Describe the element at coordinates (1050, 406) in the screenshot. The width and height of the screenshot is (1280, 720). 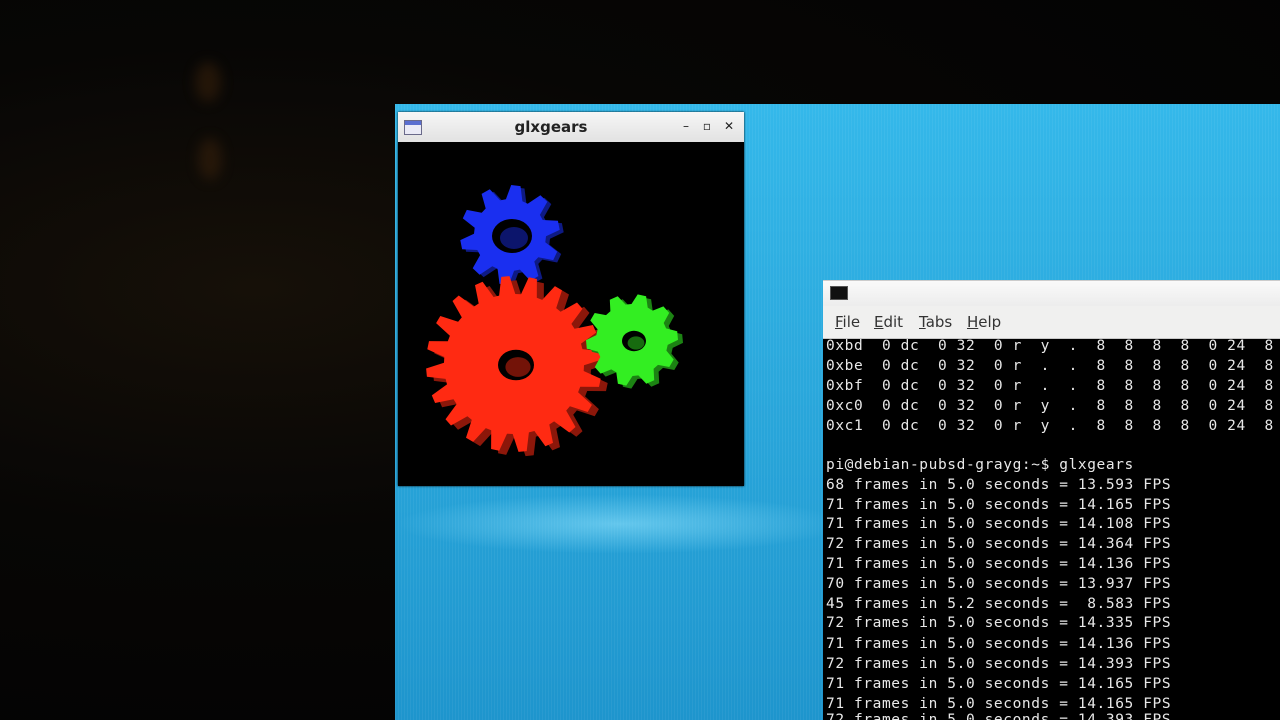
I see `terminal-line: 0xc0 0 dc 0 32 0 r y . 8 8 8 8 0 24 8` at that location.